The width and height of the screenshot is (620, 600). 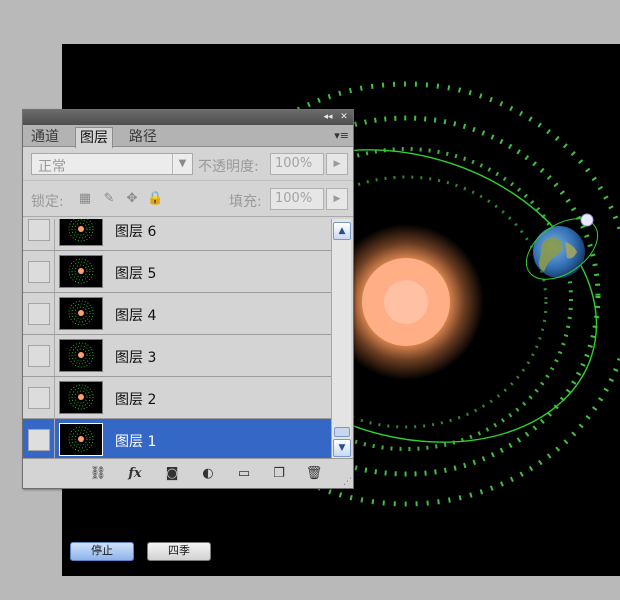 I want to click on adjustment-layer-icon: ◐, so click(x=208, y=474).